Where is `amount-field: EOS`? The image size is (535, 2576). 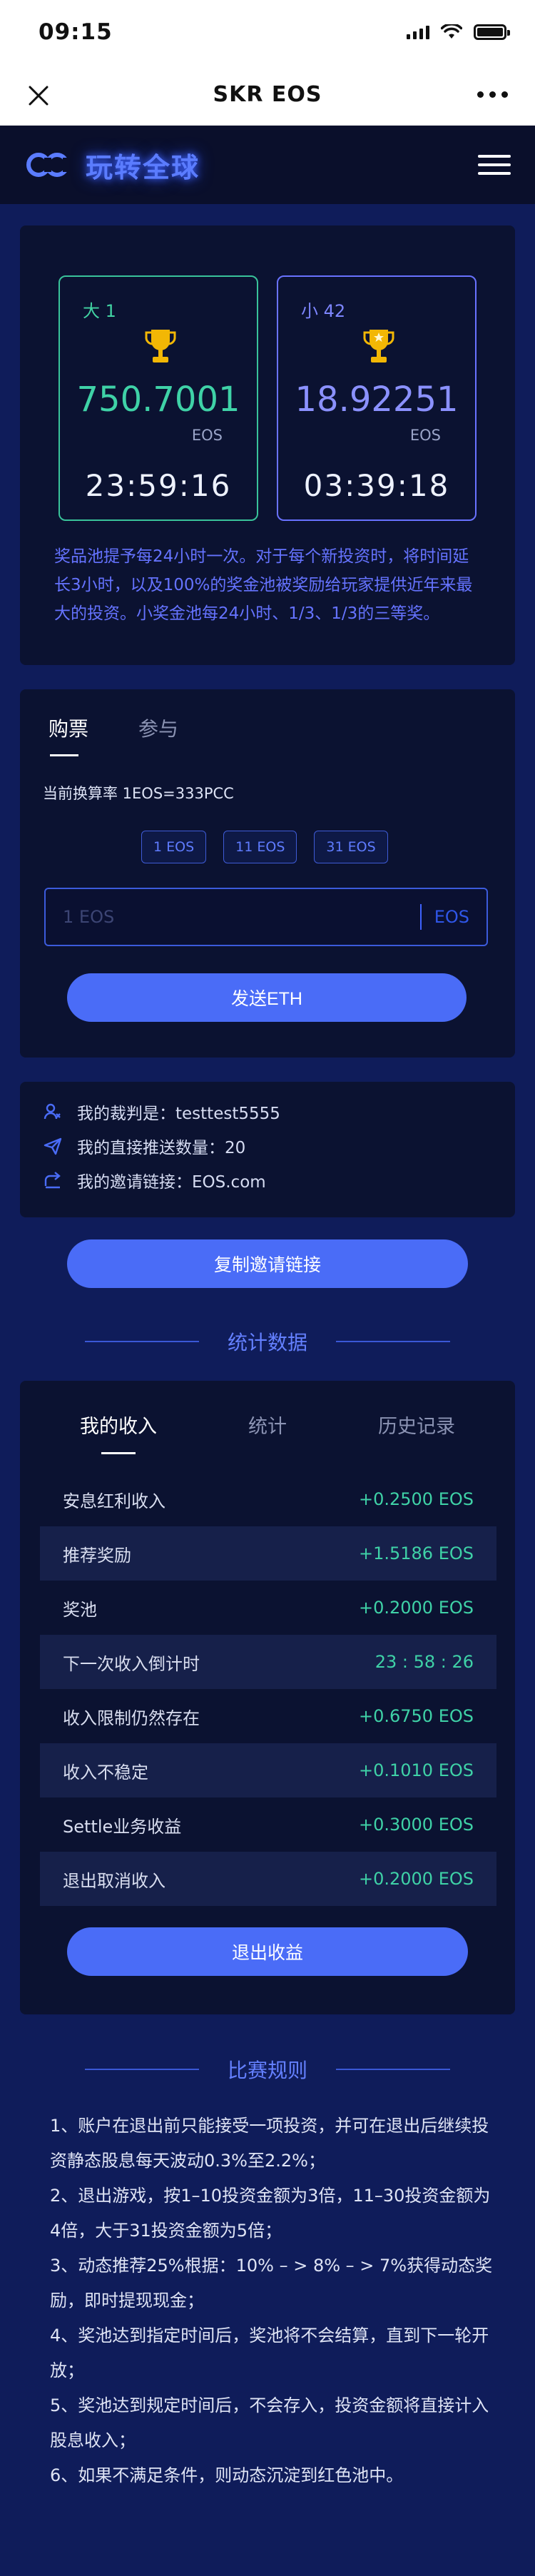
amount-field: EOS is located at coordinates (266, 917).